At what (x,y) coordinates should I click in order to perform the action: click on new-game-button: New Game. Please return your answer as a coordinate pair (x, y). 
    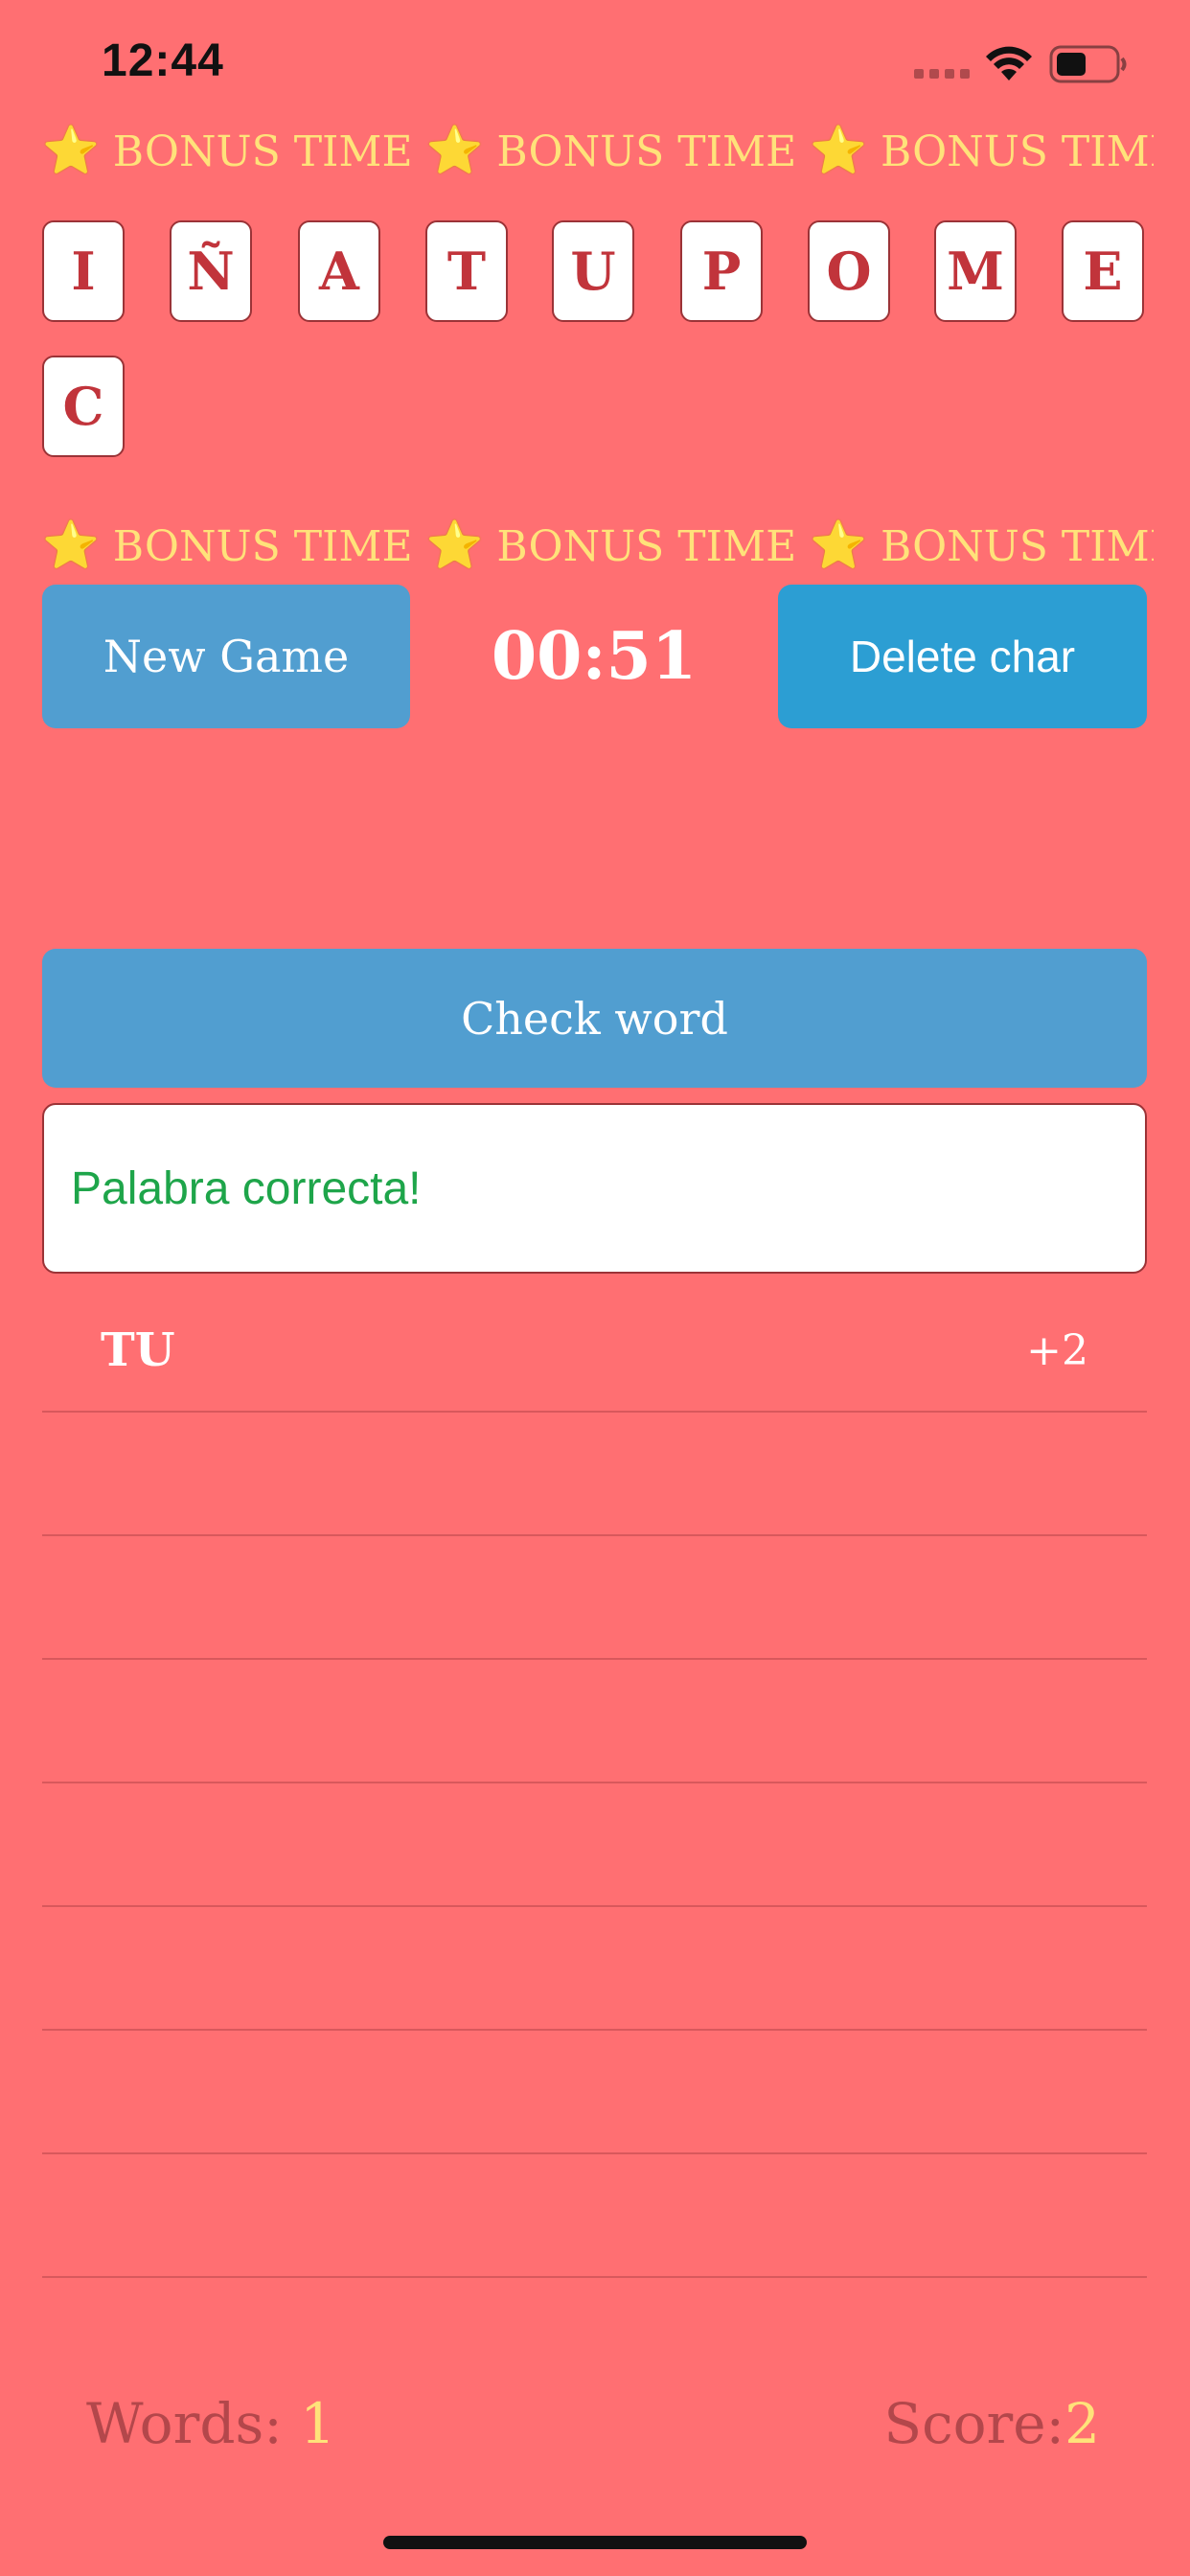
    Looking at the image, I should click on (226, 656).